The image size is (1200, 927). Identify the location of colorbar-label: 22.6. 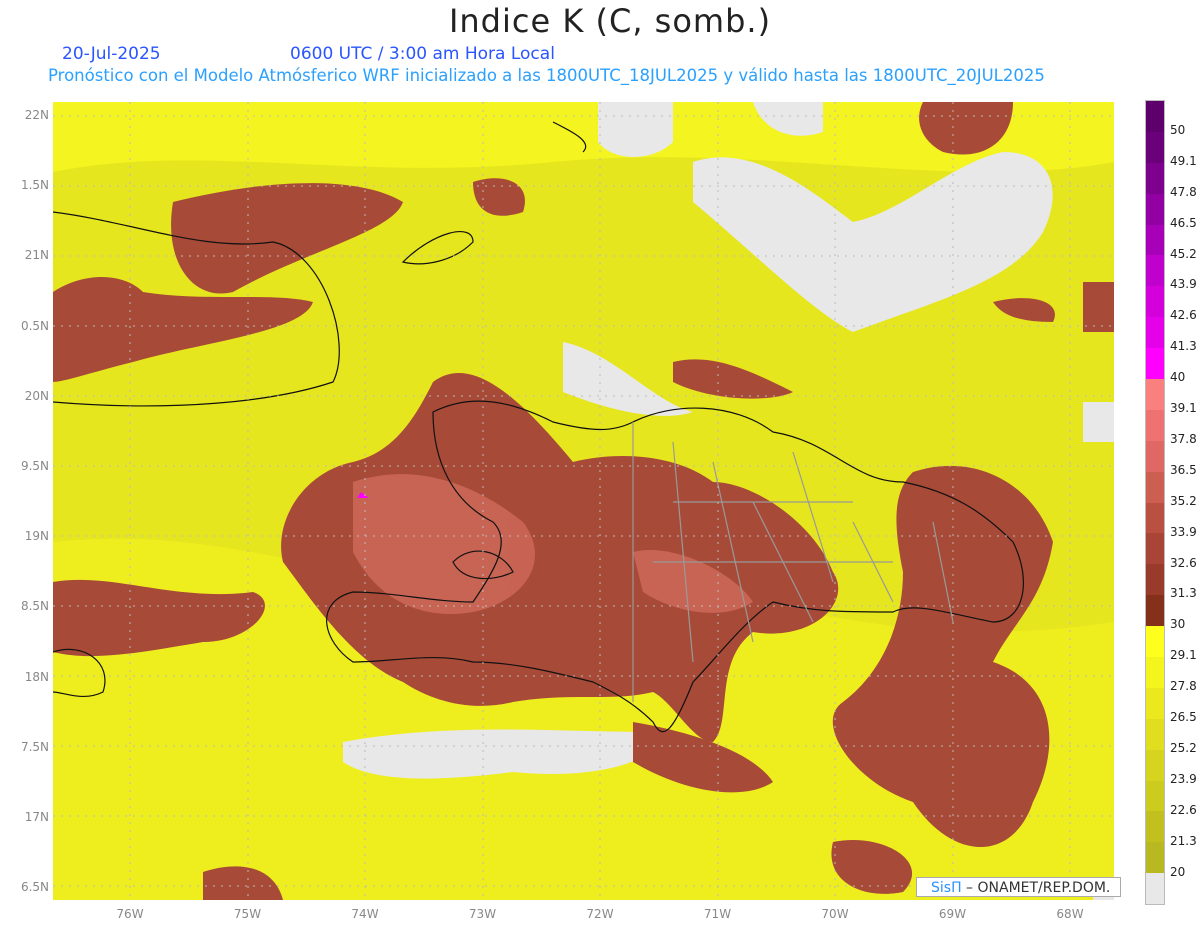
(1183, 809).